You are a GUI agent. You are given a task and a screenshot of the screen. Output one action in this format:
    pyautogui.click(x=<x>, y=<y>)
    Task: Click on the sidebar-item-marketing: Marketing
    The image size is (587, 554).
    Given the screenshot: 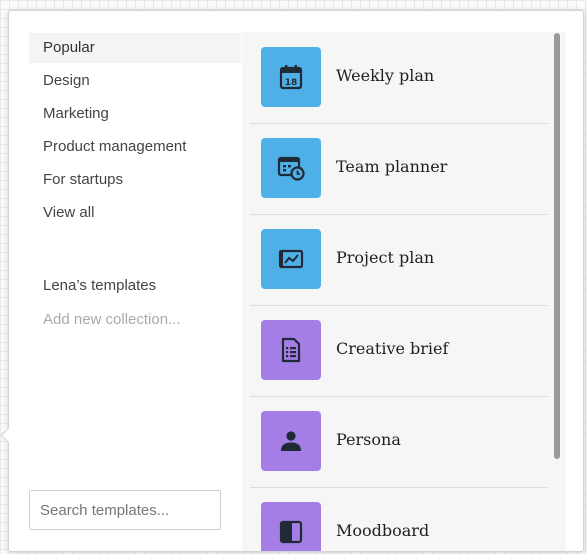 What is the action you would take?
    pyautogui.click(x=135, y=114)
    